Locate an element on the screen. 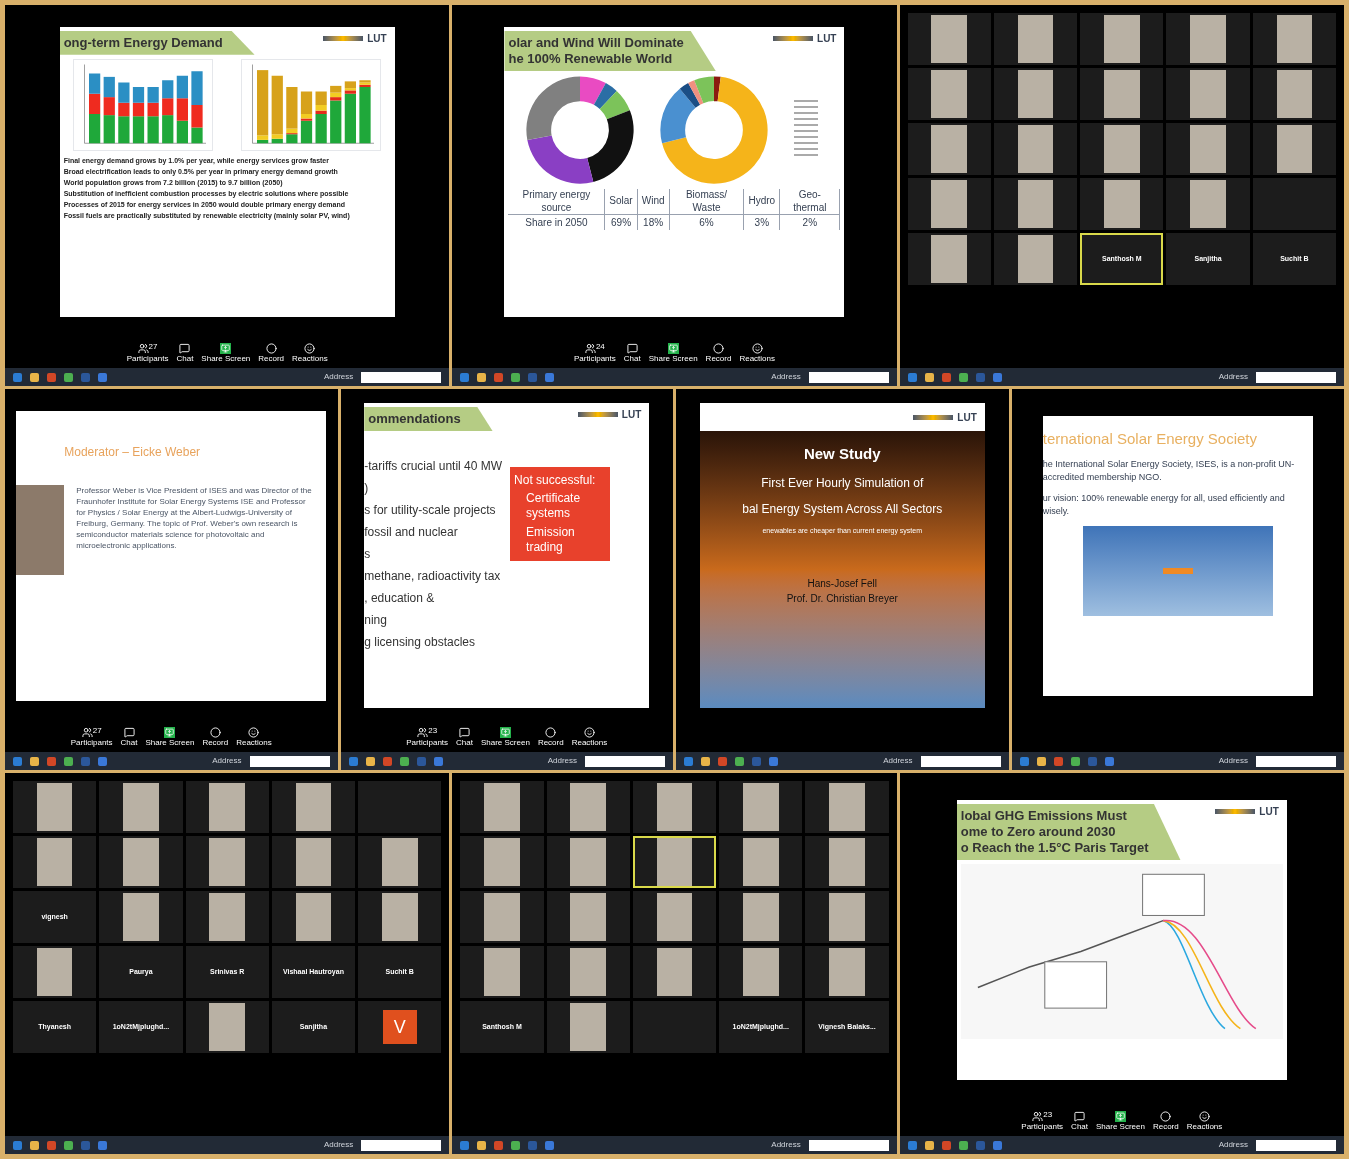  address-label: Address is located at coordinates (898, 761).